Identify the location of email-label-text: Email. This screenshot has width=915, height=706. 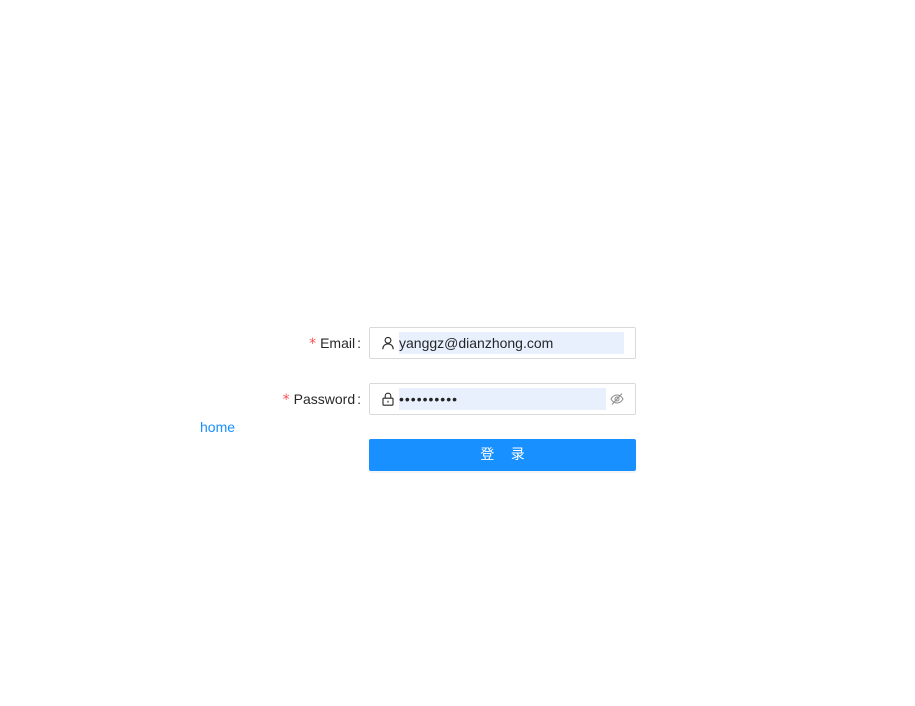
(338, 343).